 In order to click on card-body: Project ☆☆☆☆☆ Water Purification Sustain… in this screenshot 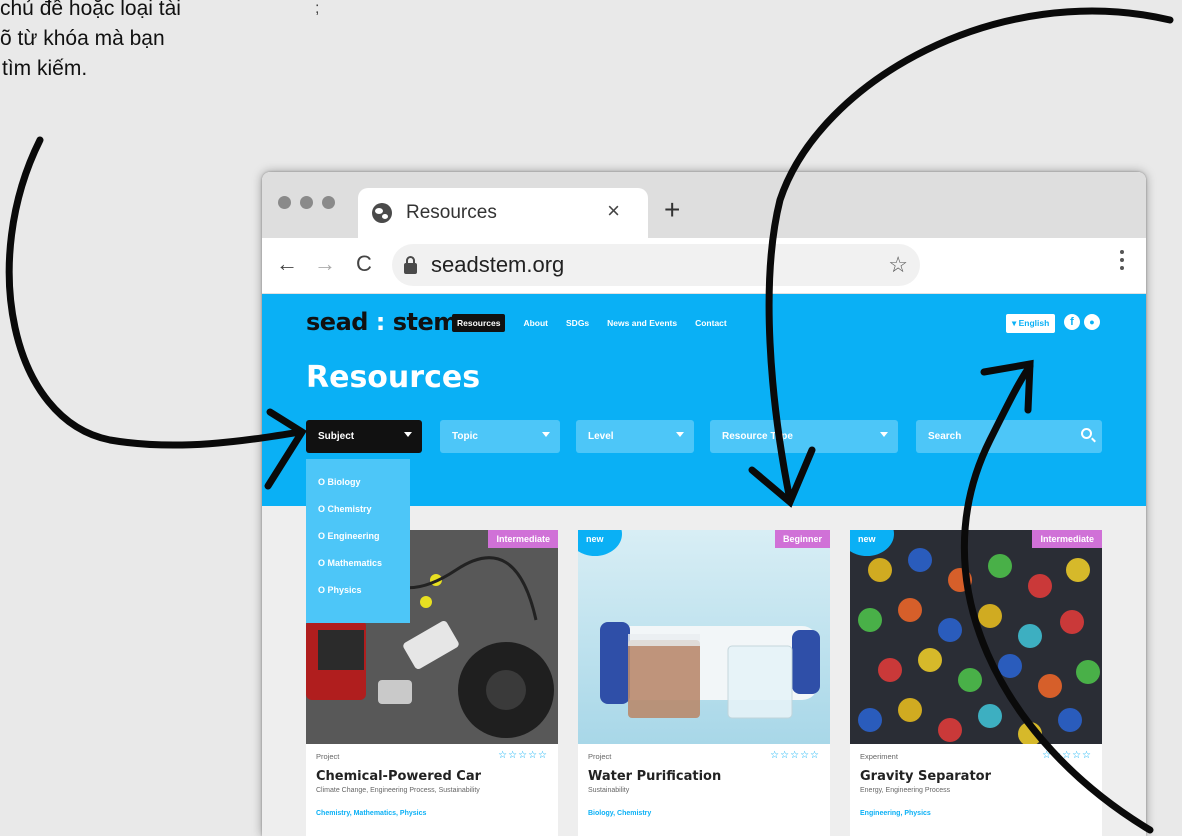, I will do `click(704, 783)`.